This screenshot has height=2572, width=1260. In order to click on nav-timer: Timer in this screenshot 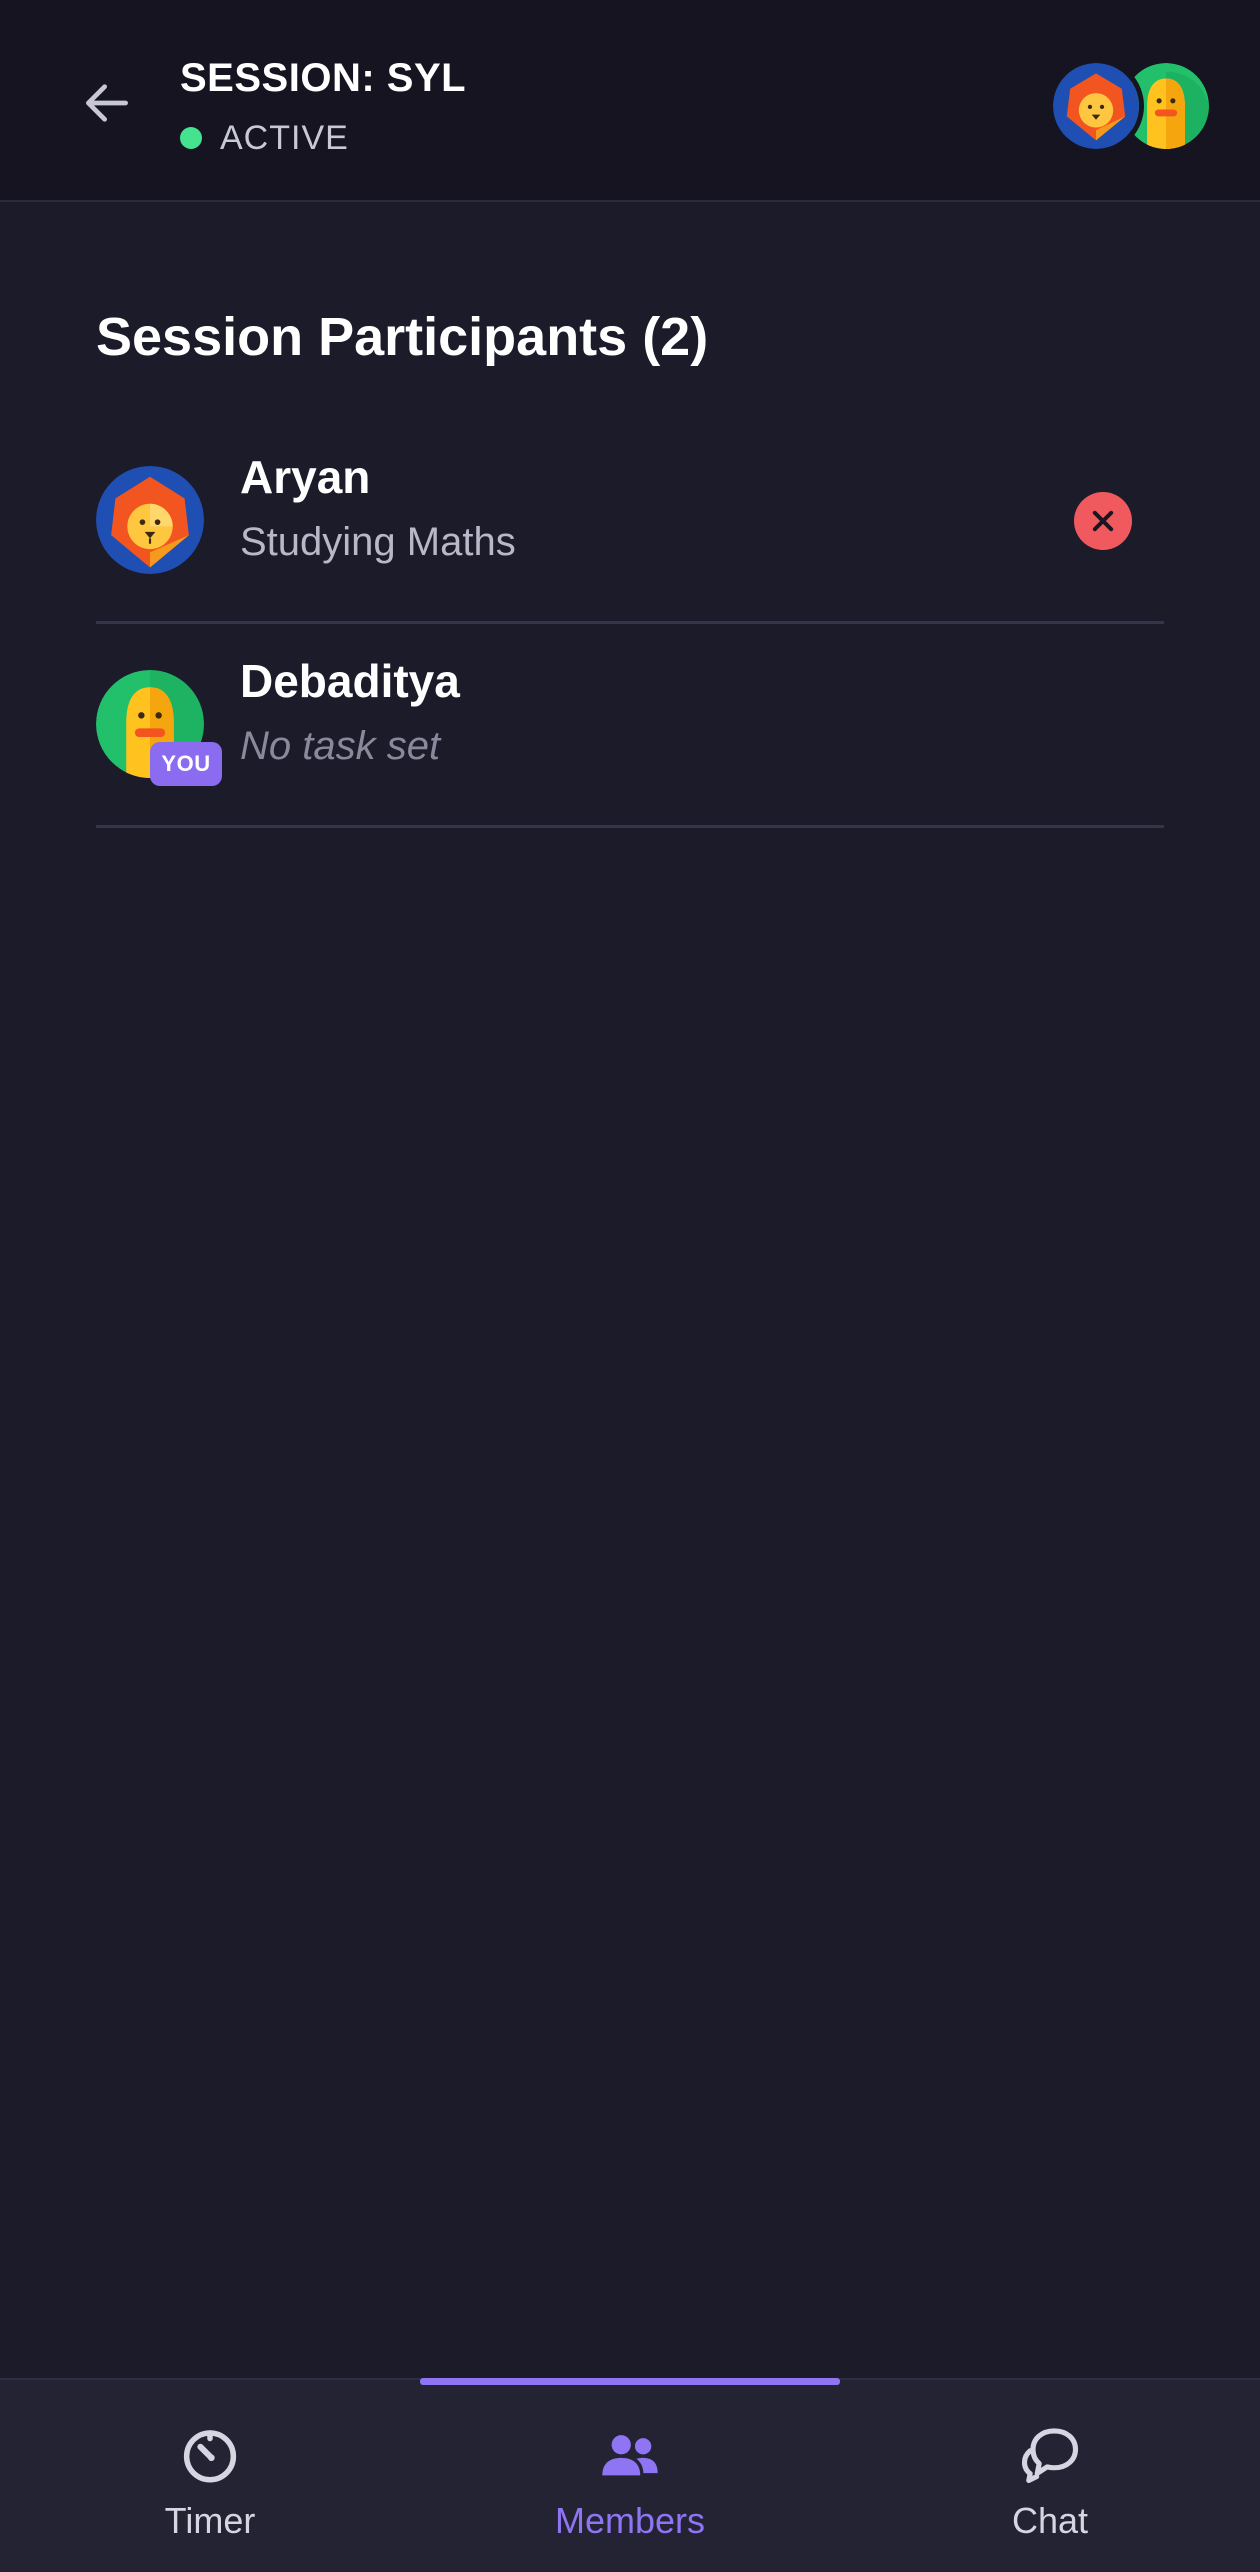, I will do `click(210, 2476)`.